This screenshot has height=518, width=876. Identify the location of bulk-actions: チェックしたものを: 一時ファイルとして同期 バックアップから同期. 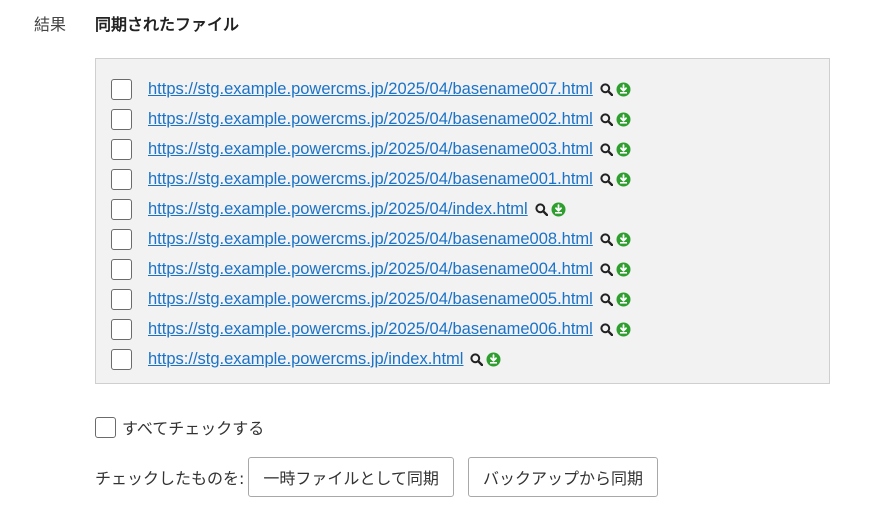
(383, 477).